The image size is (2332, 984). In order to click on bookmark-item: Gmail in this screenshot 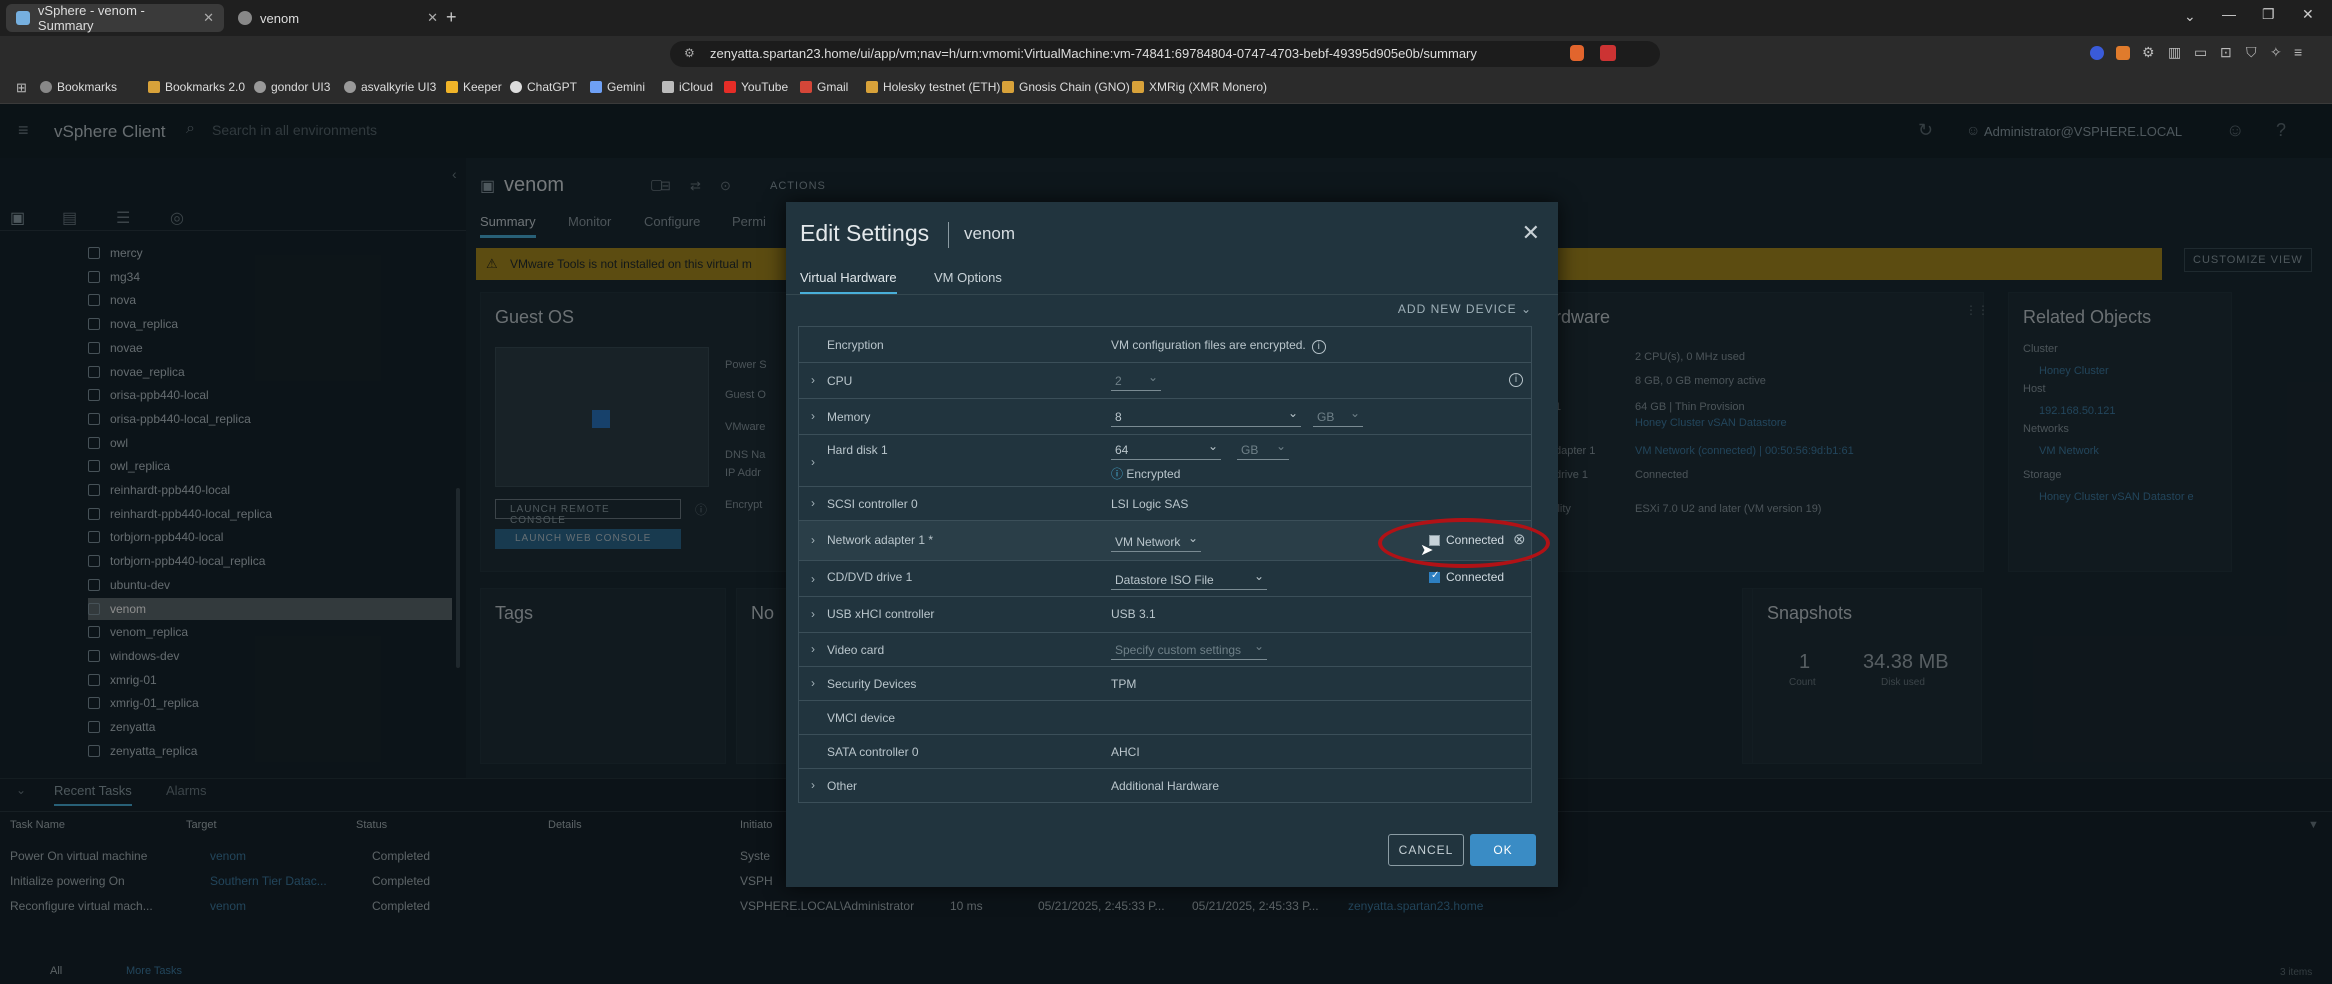, I will do `click(824, 87)`.